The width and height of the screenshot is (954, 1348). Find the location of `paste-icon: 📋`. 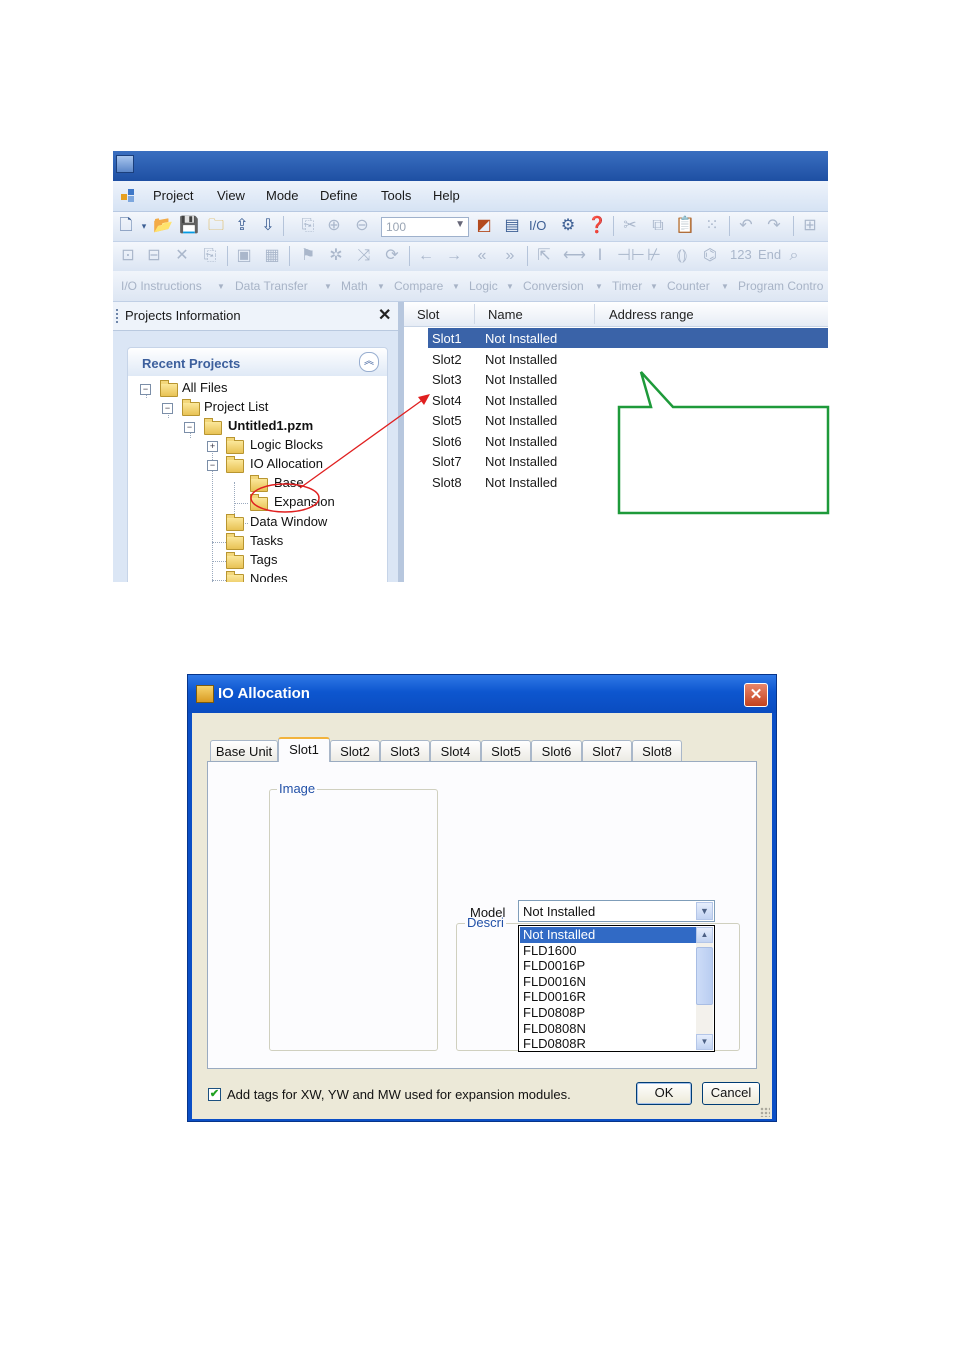

paste-icon: 📋 is located at coordinates (685, 226).